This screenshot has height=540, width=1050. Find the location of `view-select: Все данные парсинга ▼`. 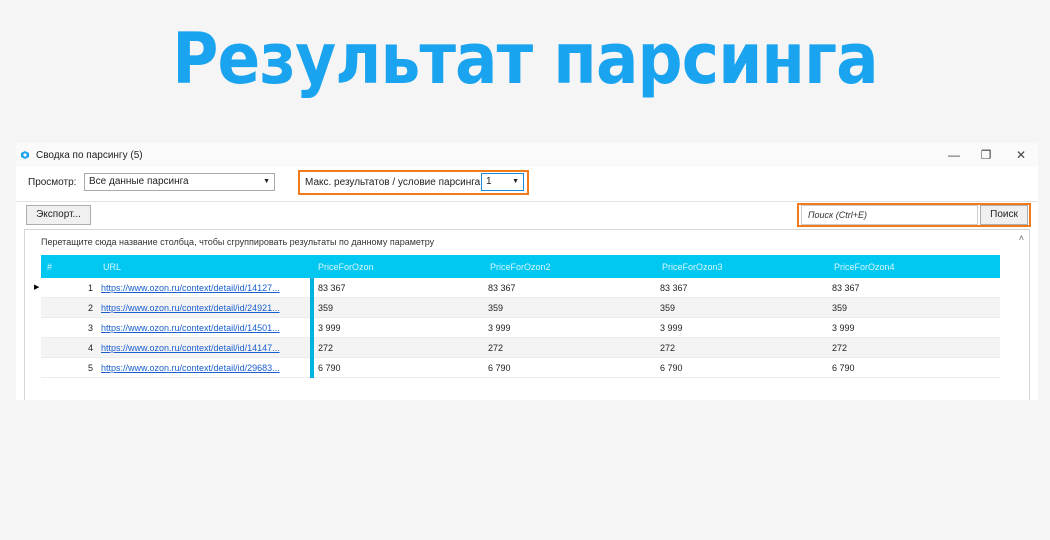

view-select: Все данные парсинга ▼ is located at coordinates (179, 182).